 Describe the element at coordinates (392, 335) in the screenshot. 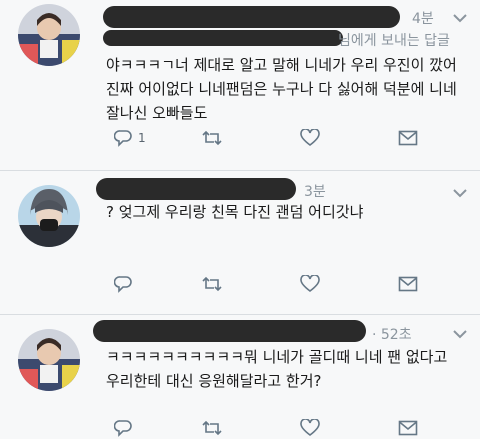

I see `timestamp: · 52초` at that location.